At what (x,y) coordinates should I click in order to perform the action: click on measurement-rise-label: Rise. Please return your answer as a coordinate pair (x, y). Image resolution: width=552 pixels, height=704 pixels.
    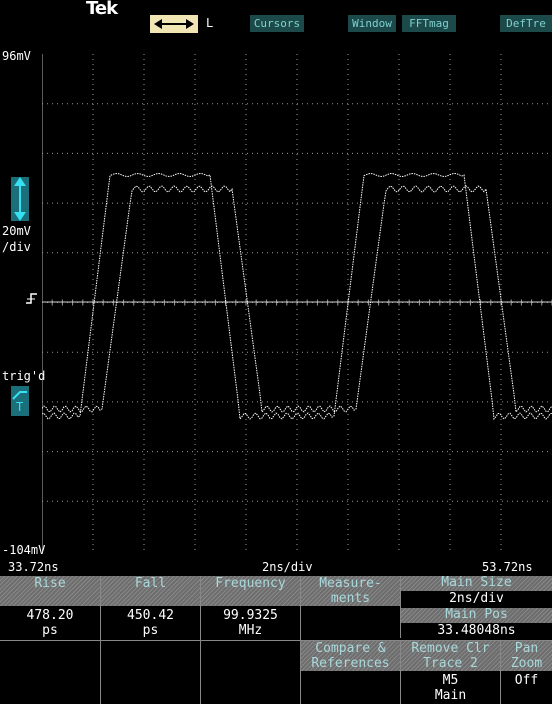
    Looking at the image, I should click on (50, 591).